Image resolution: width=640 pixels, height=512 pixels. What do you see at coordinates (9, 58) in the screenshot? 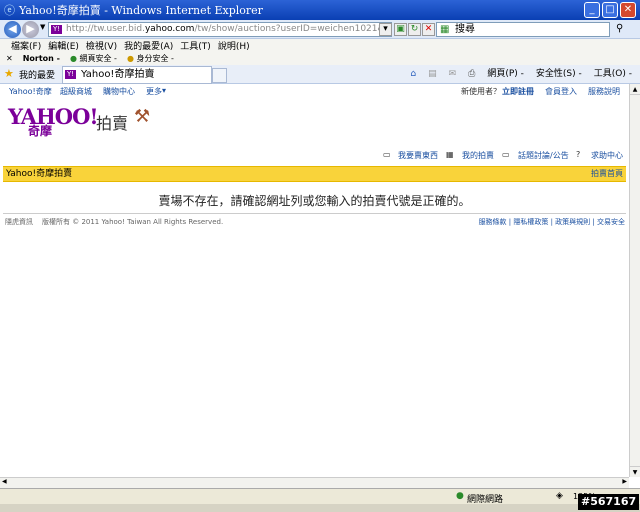
I see `norton-close-icon: ✕` at bounding box center [9, 58].